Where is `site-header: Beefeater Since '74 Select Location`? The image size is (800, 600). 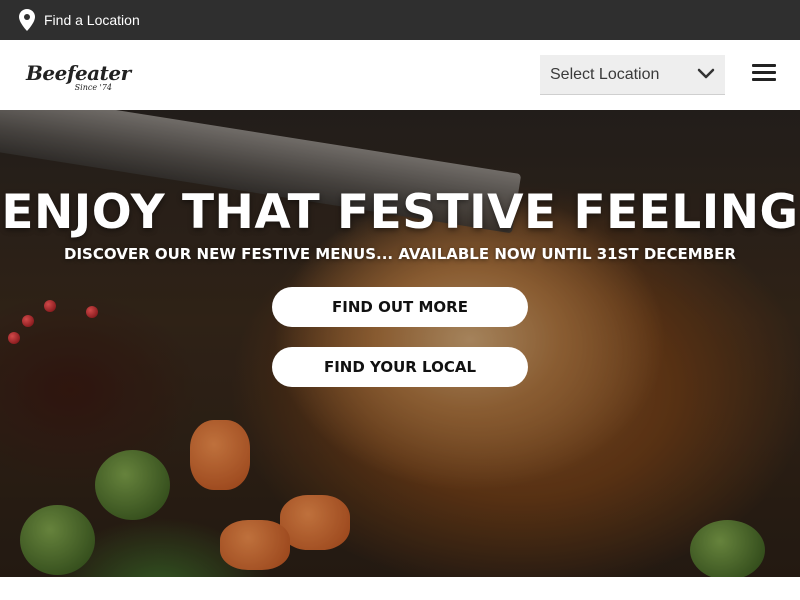
site-header: Beefeater Since '74 Select Location is located at coordinates (400, 75).